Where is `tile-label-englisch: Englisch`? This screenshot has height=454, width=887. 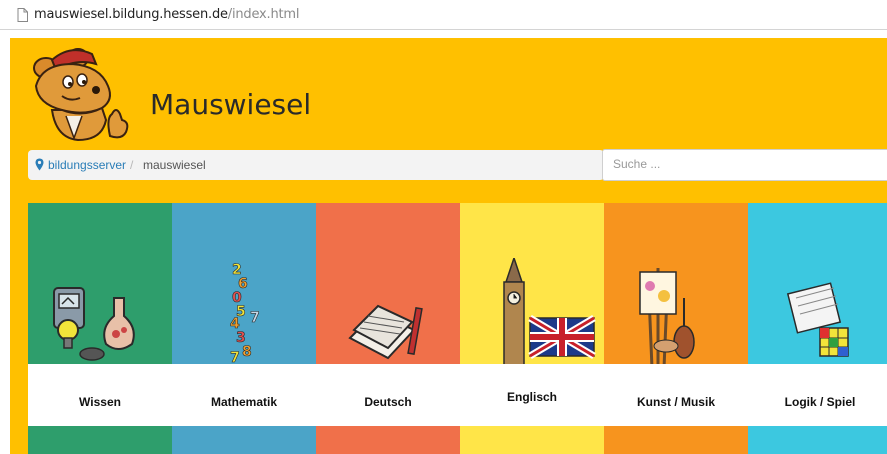 tile-label-englisch: Englisch is located at coordinates (531, 397).